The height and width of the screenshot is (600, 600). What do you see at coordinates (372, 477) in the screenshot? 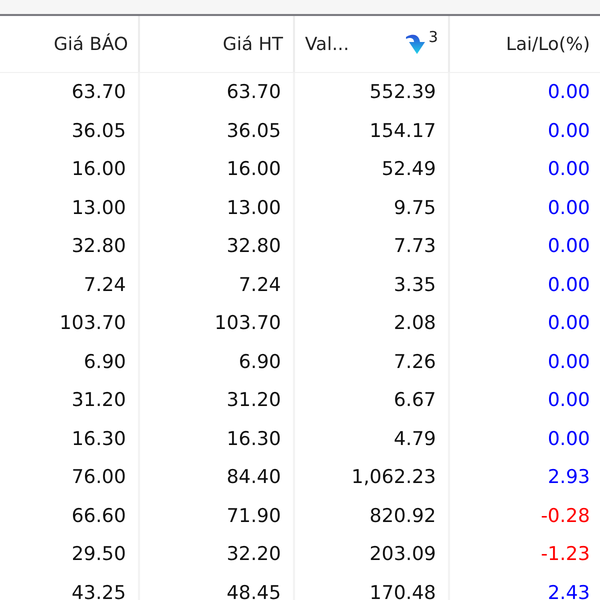
I see `table-cell: 1,062.23` at bounding box center [372, 477].